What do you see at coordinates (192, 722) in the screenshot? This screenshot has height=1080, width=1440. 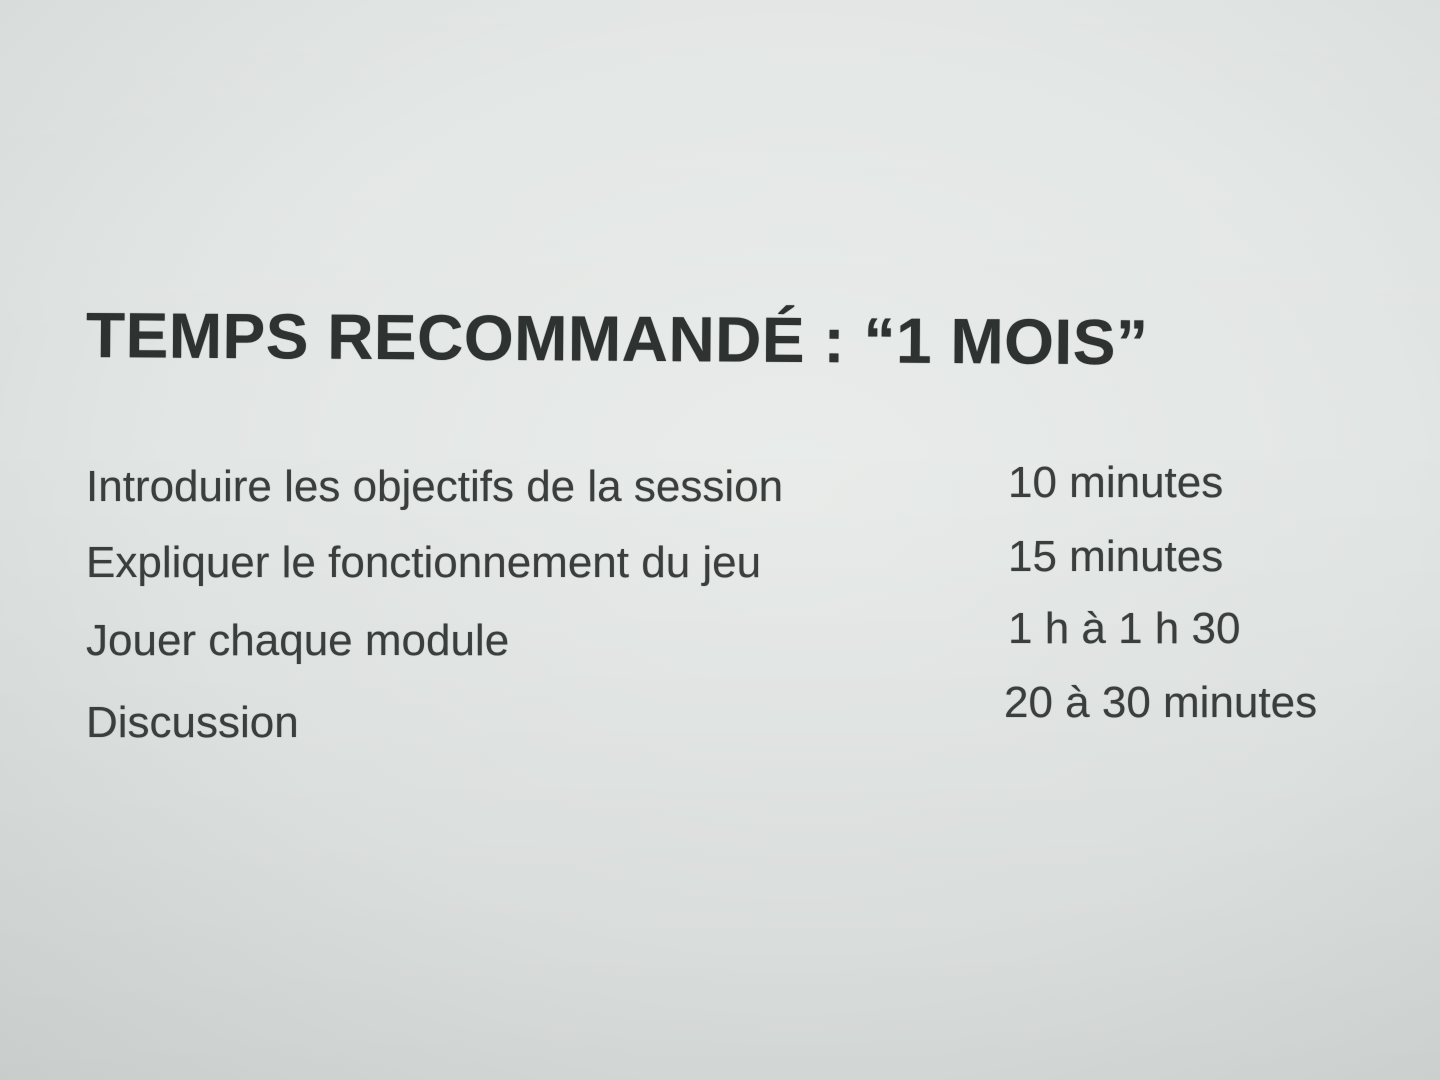 I see `schedule-activity: Discussion` at bounding box center [192, 722].